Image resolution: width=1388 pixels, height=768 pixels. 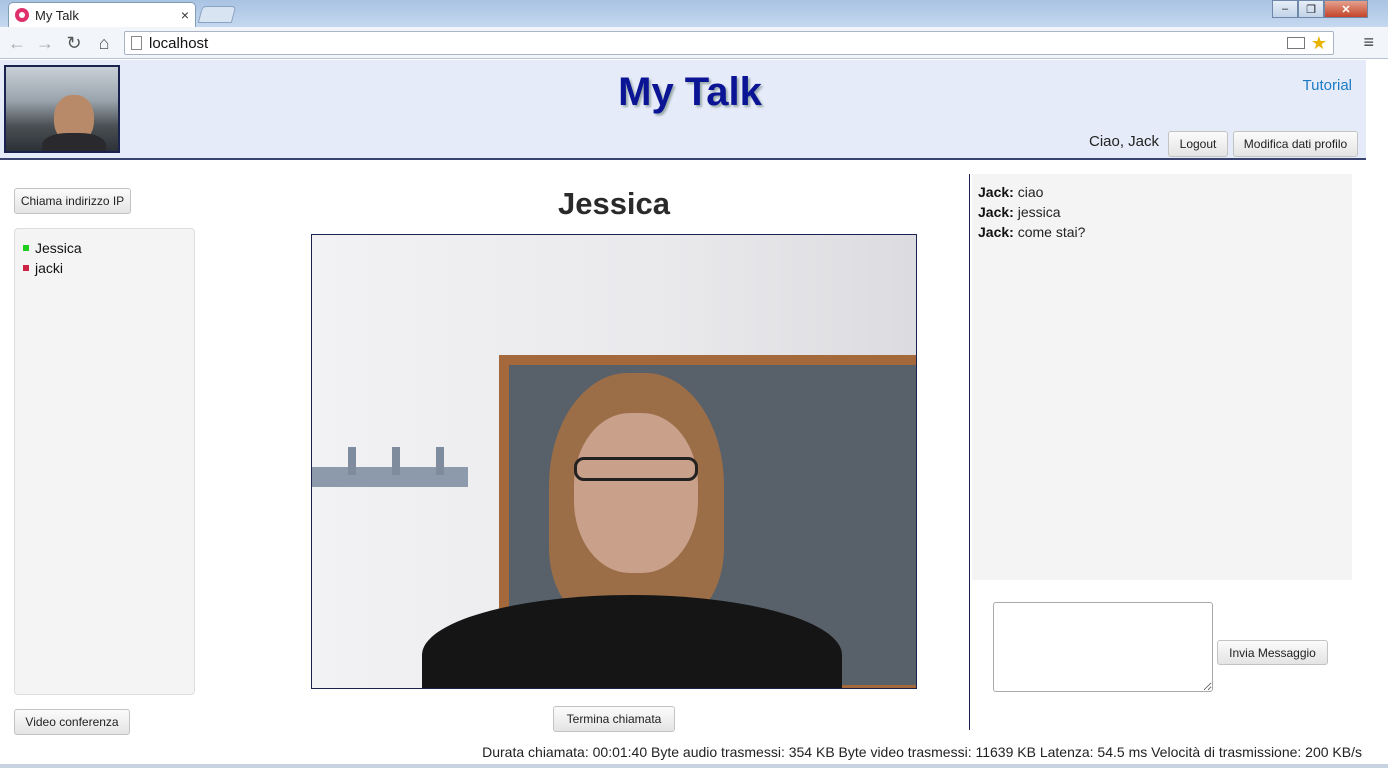 I want to click on user-greeting: Ciao, Jack, so click(x=1124, y=141).